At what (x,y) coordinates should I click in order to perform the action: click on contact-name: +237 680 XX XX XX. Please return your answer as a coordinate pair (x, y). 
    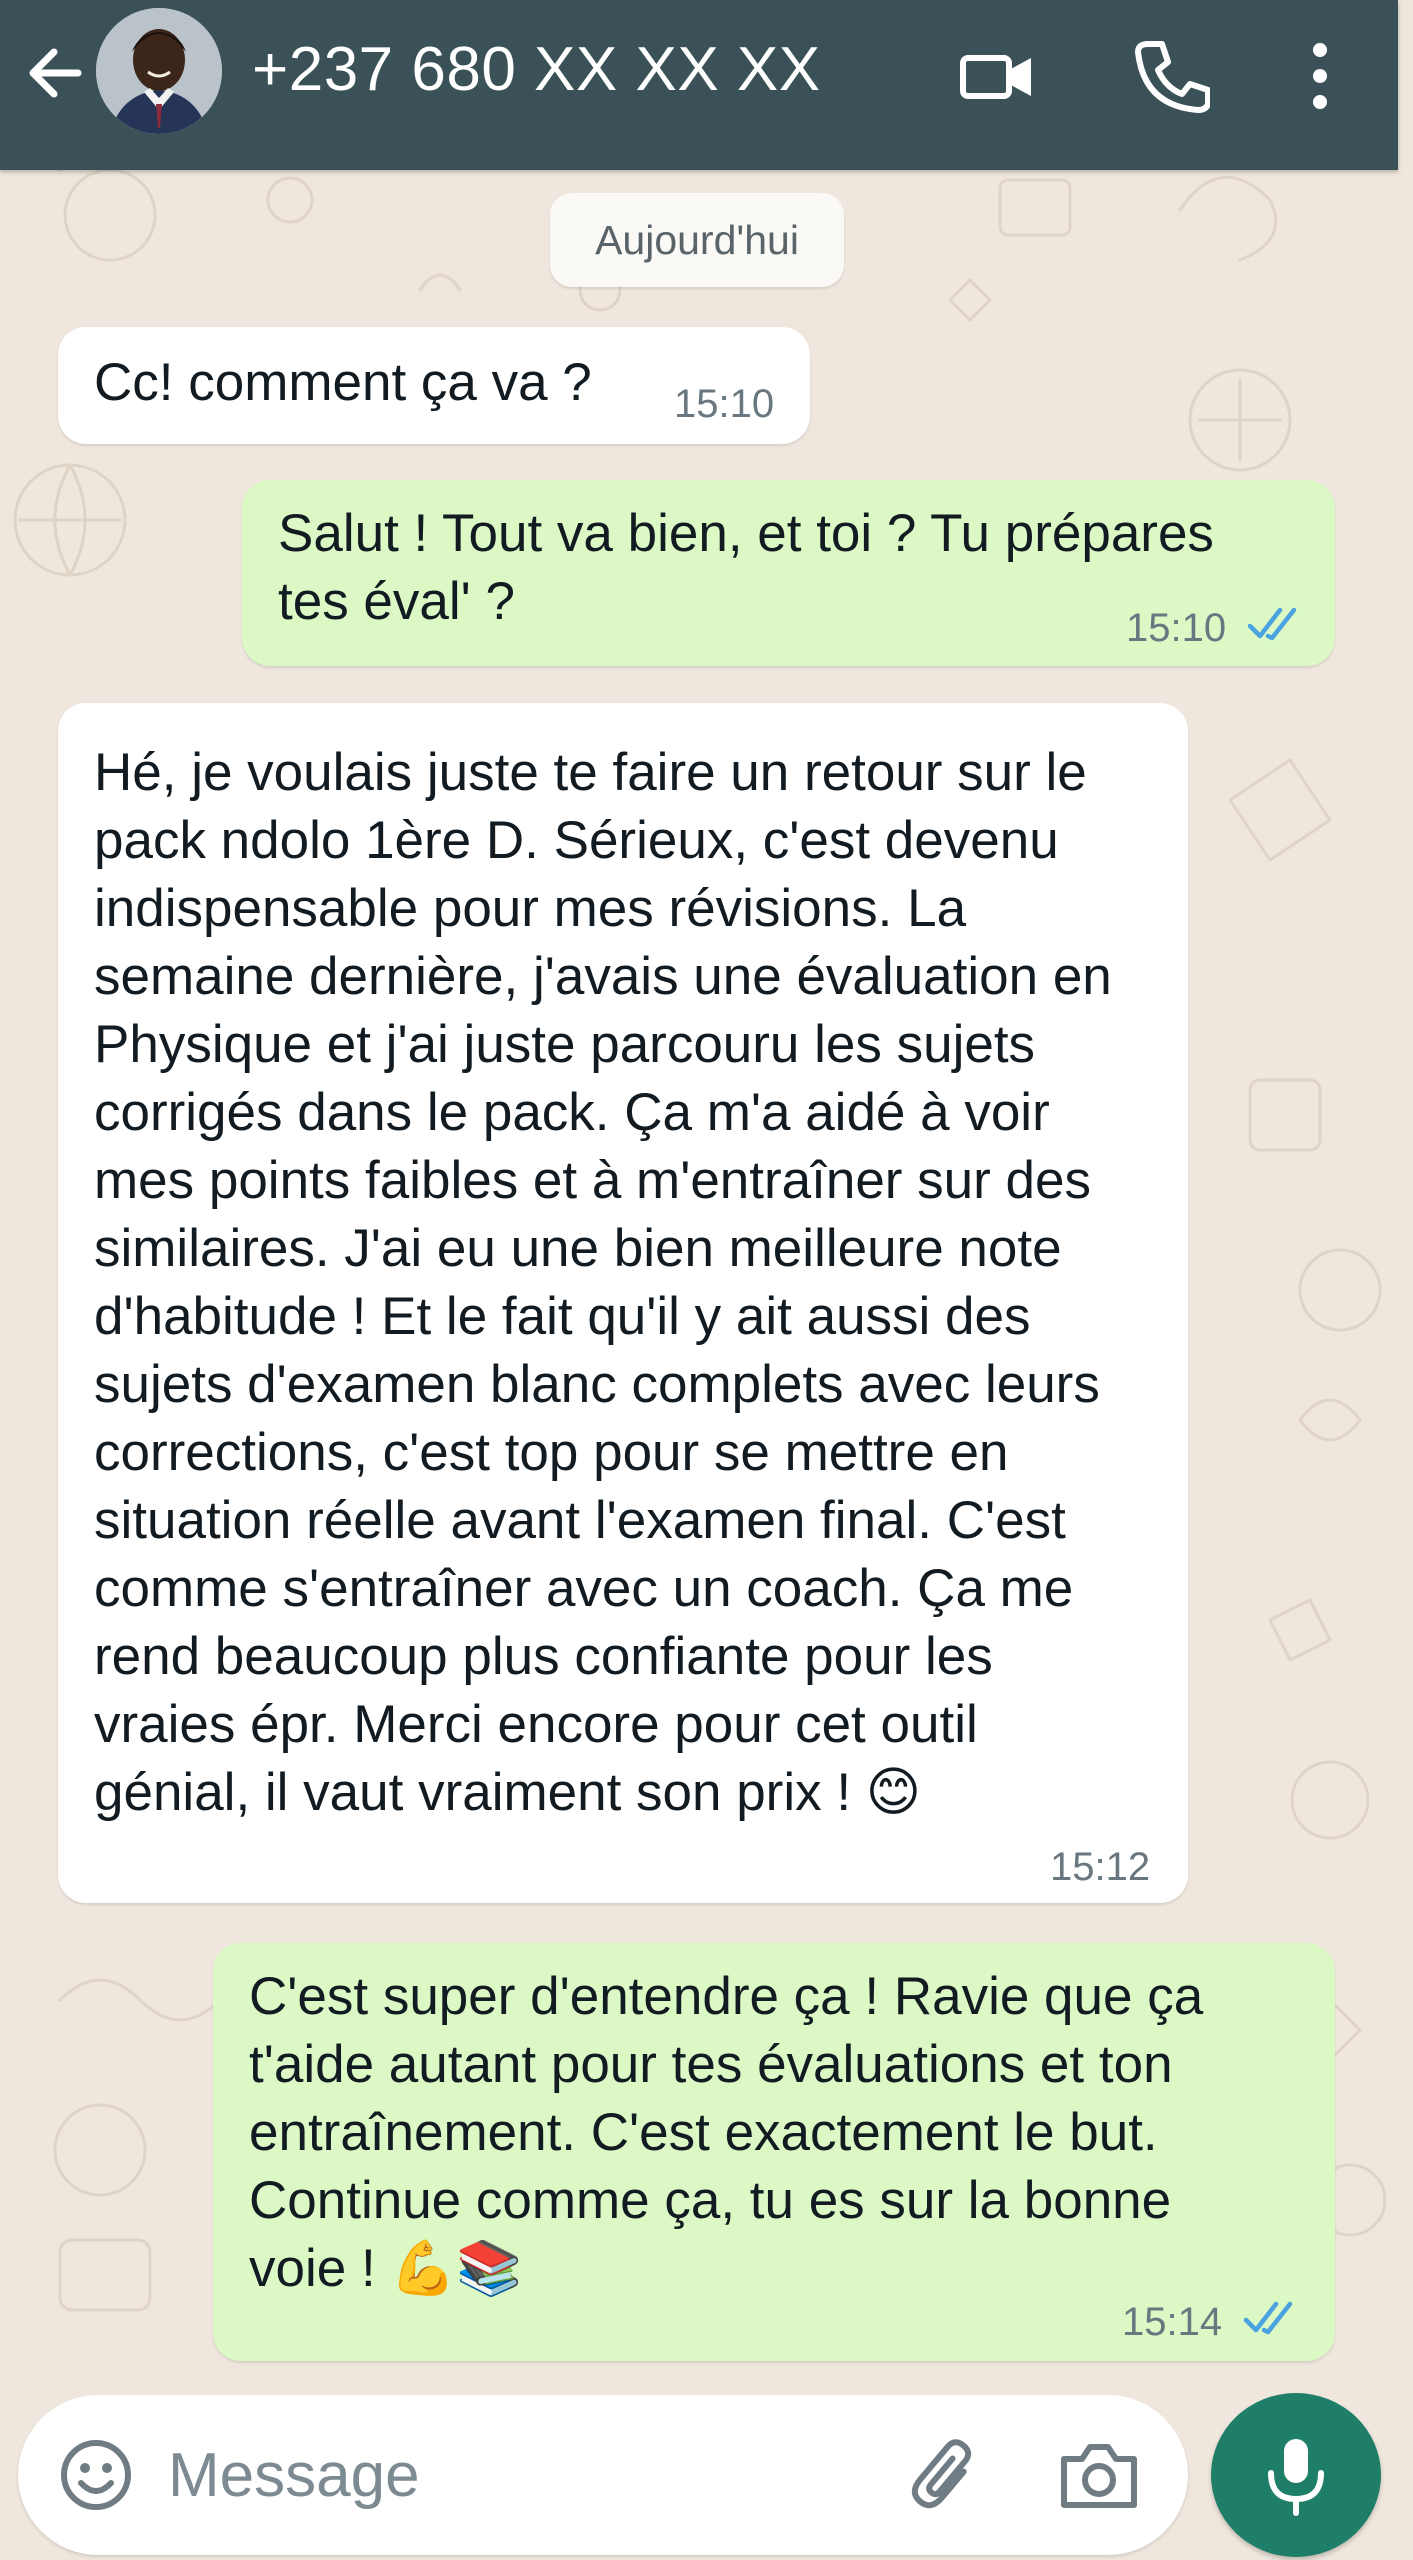
    Looking at the image, I should click on (536, 70).